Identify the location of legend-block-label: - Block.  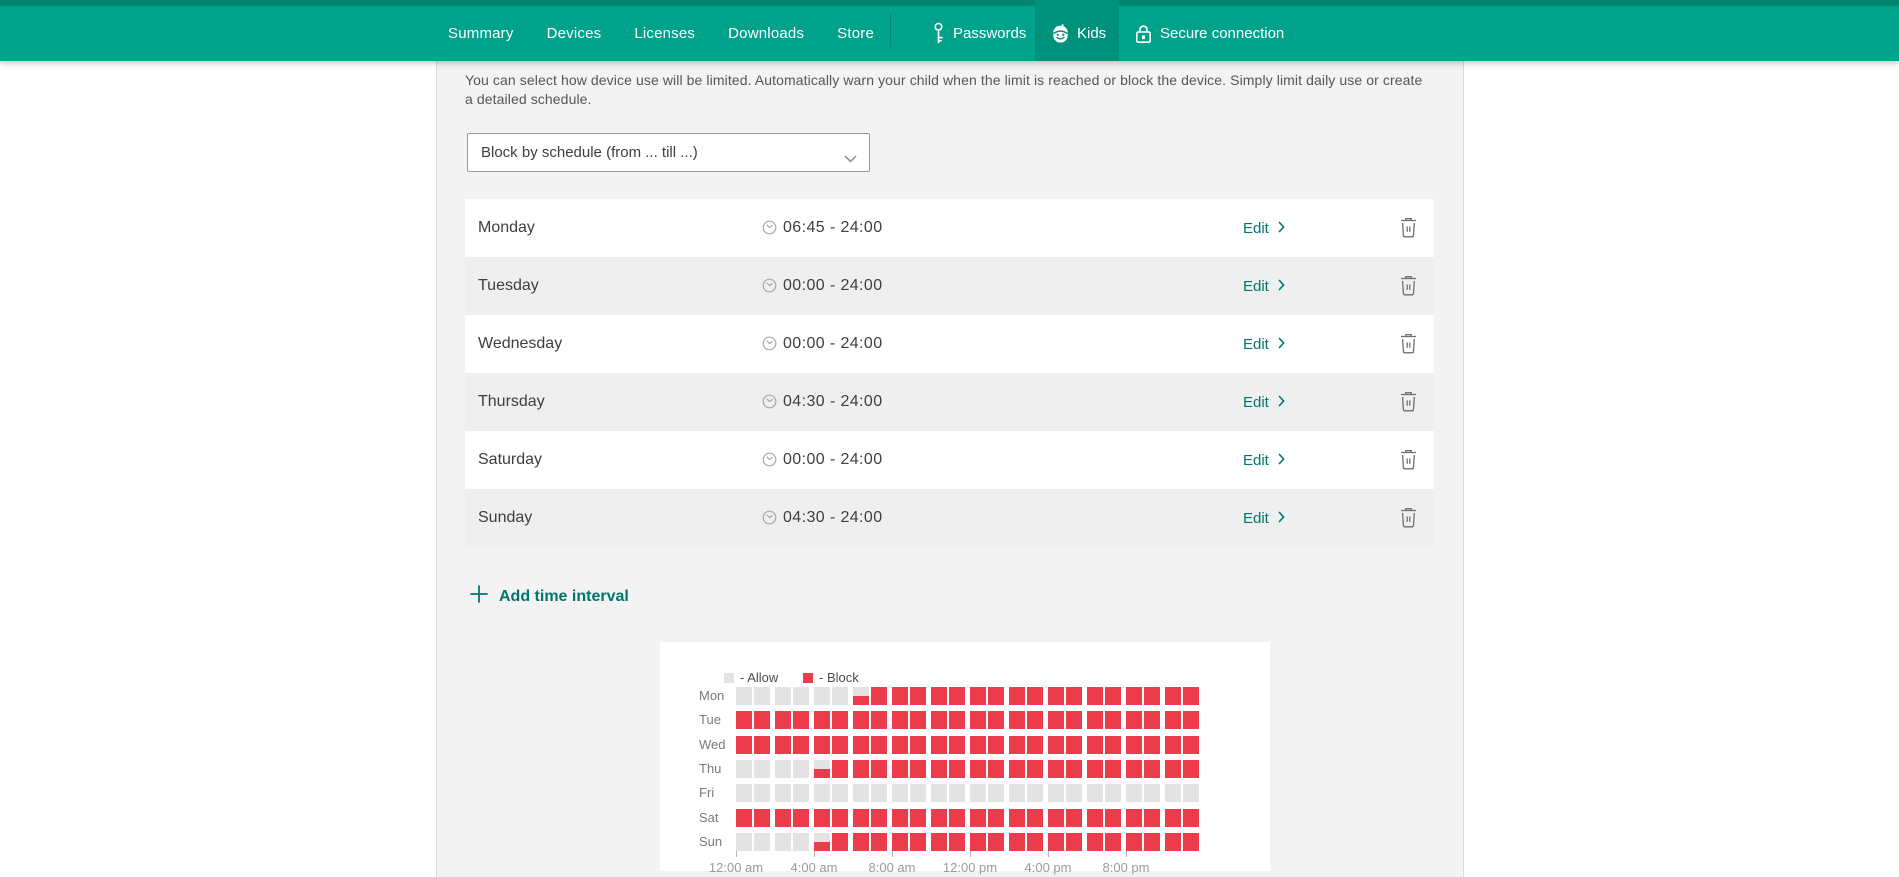
(839, 677).